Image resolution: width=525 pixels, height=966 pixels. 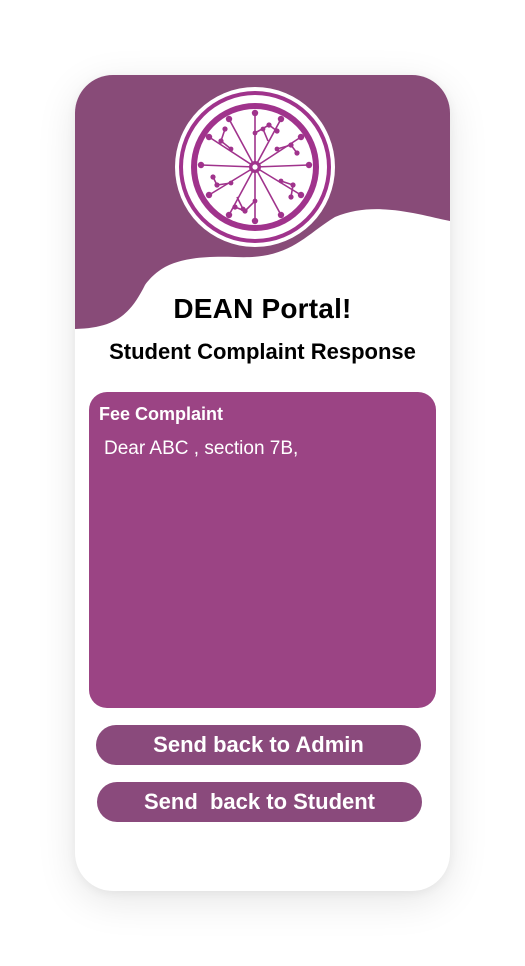 What do you see at coordinates (262, 351) in the screenshot?
I see `page-subtitle: Student Complaint Response` at bounding box center [262, 351].